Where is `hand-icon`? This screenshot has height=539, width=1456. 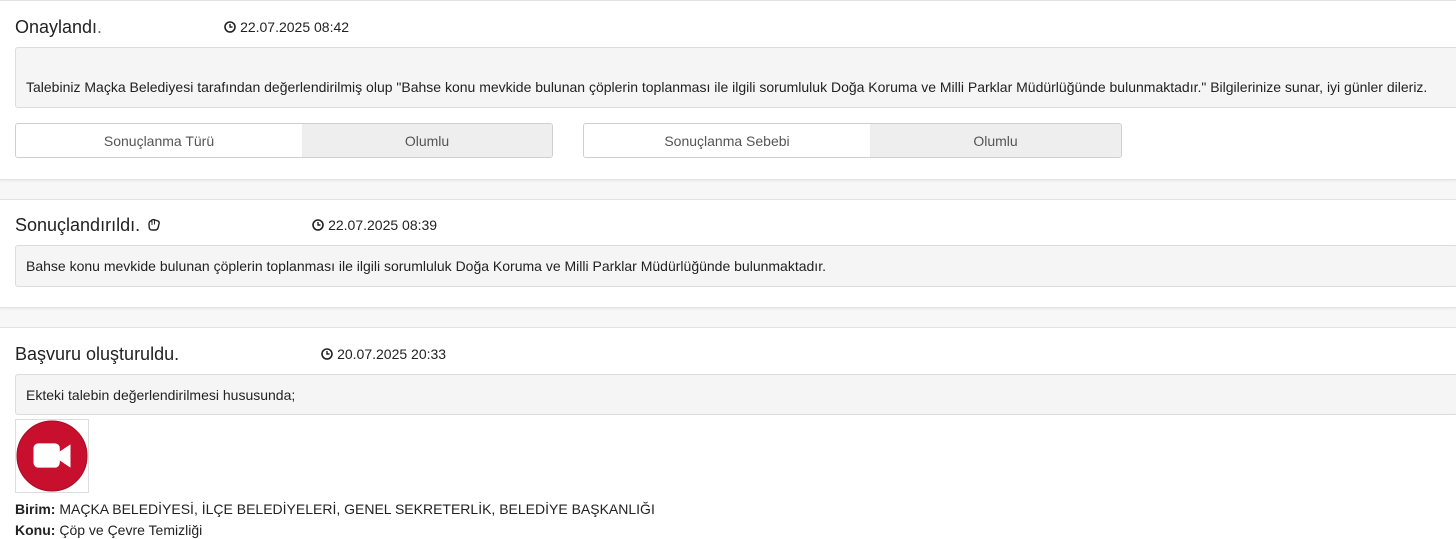 hand-icon is located at coordinates (154, 224).